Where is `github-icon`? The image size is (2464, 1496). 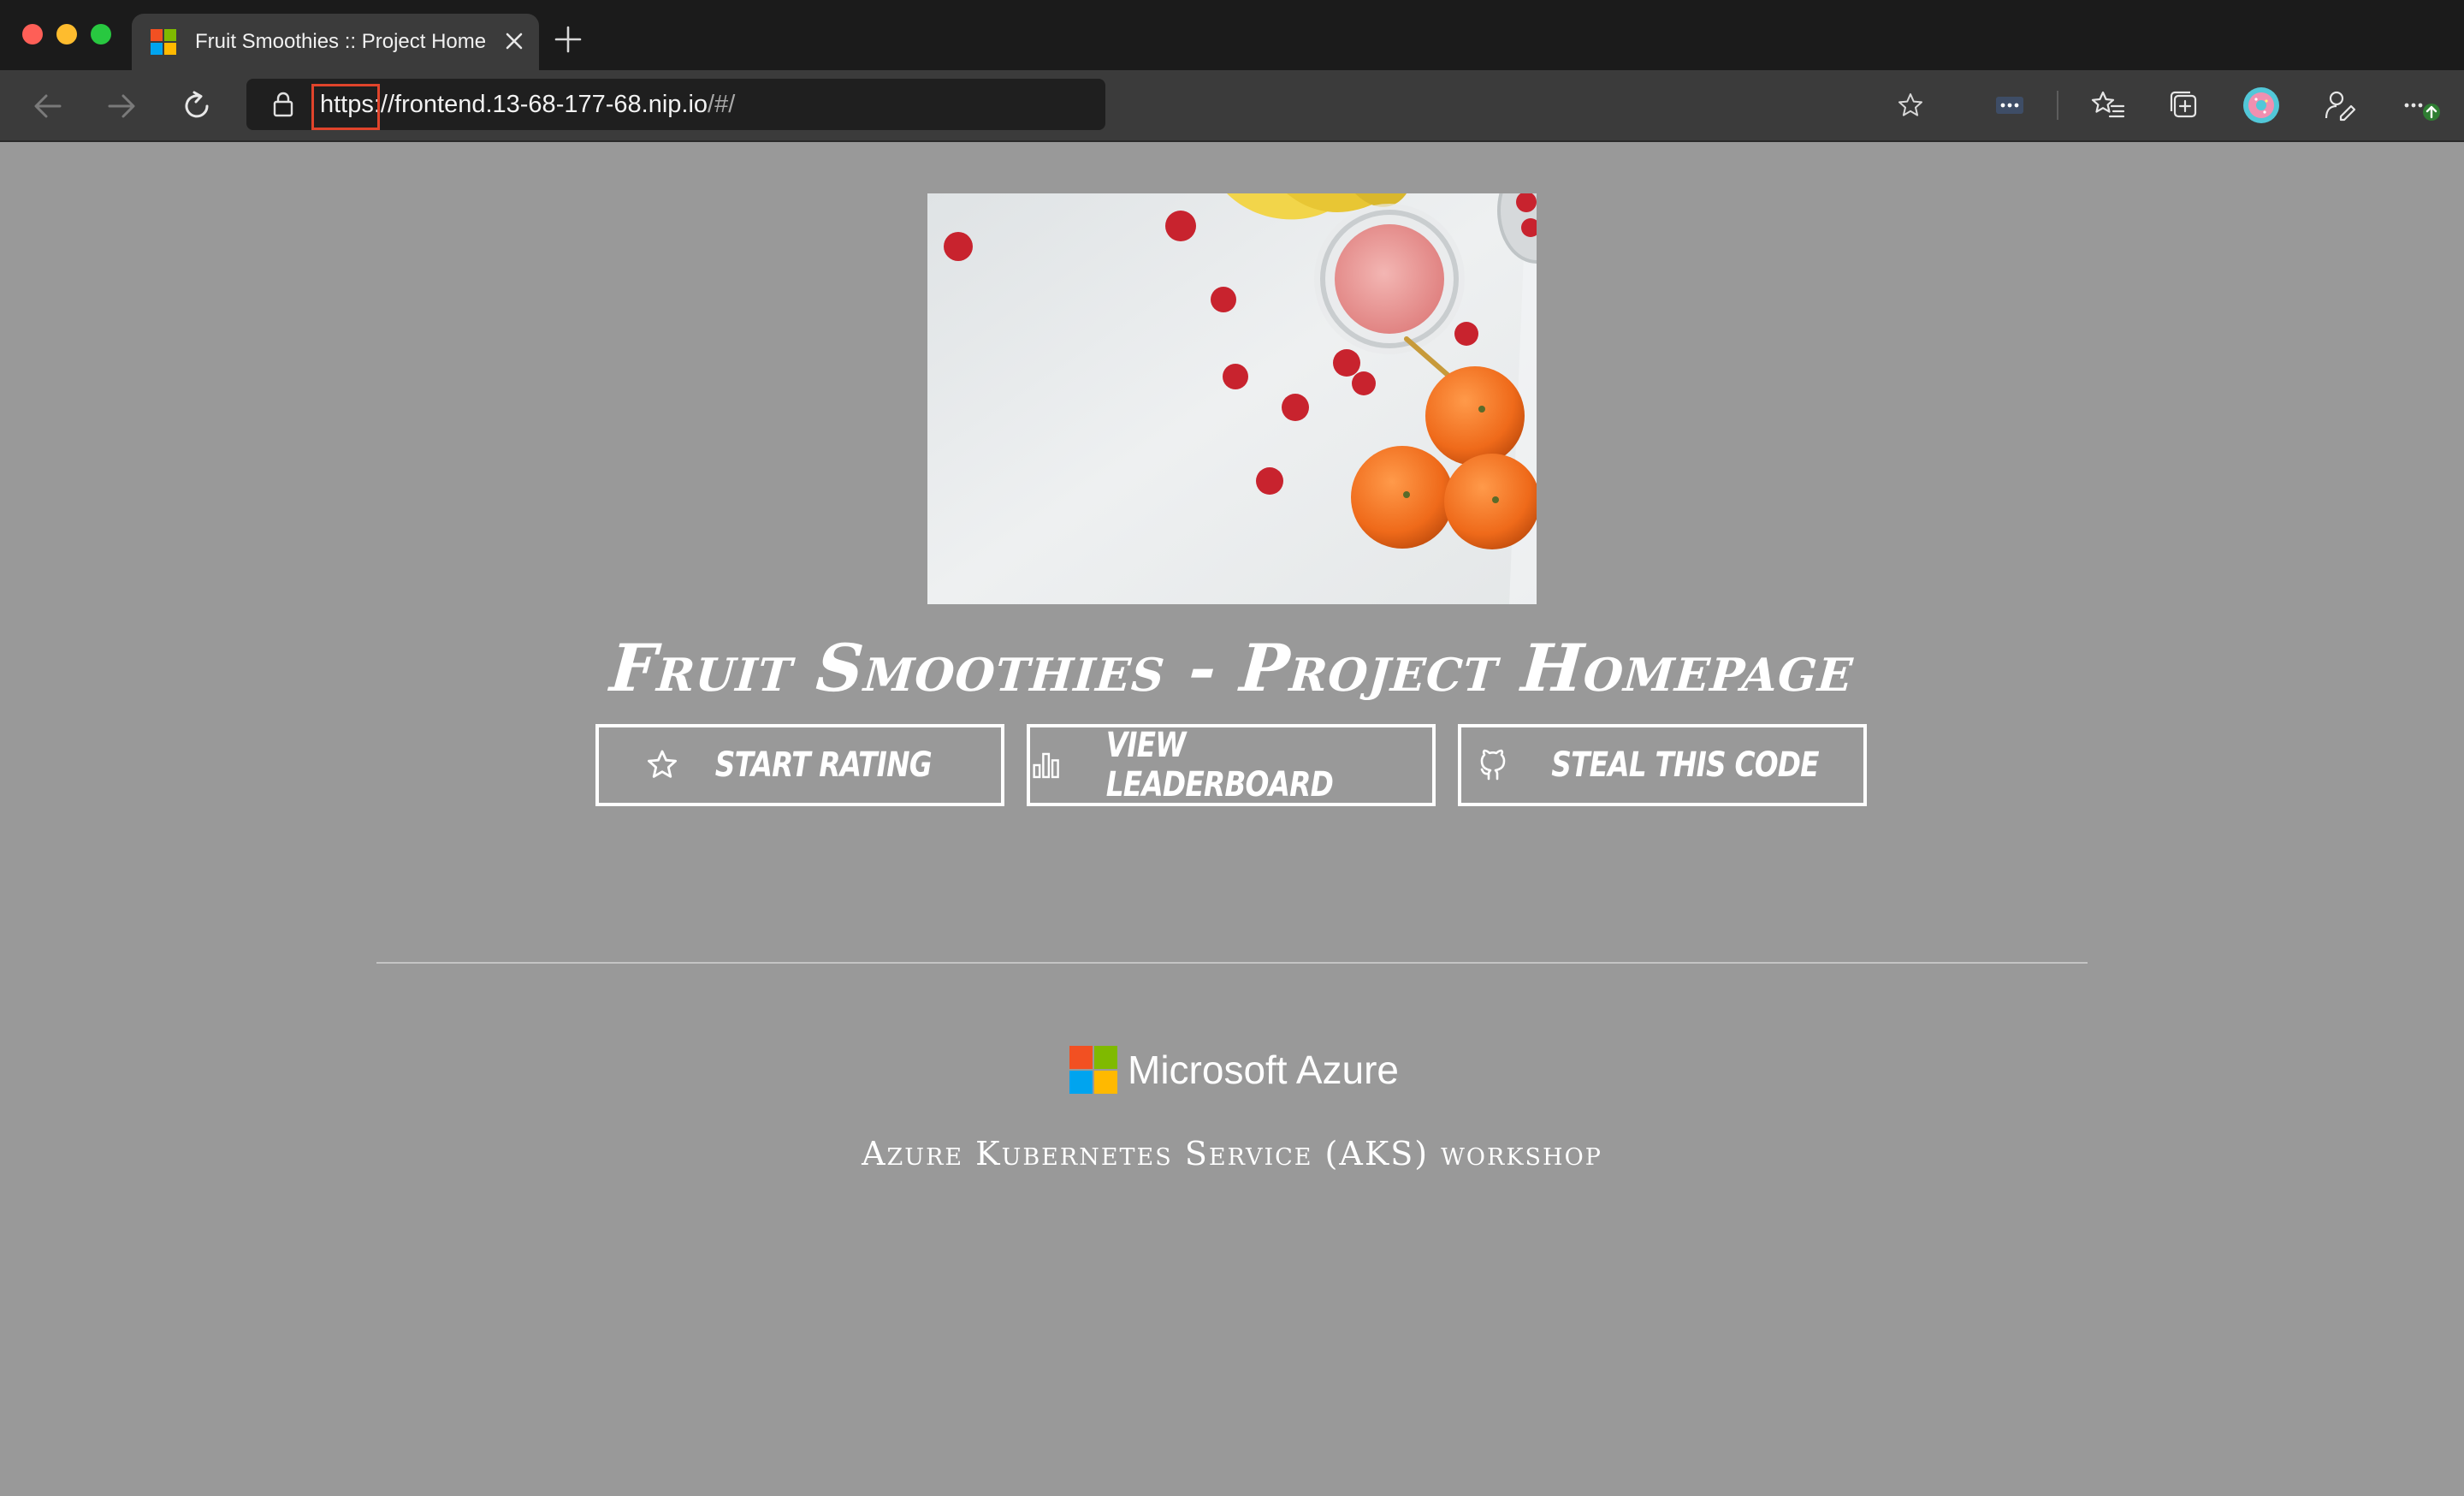 github-icon is located at coordinates (1493, 765).